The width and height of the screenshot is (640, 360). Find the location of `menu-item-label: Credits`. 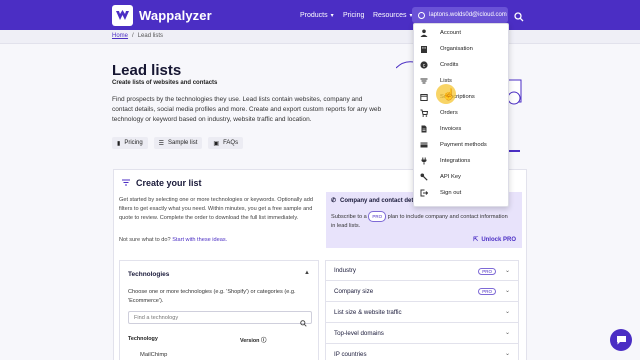

menu-item-label: Credits is located at coordinates (449, 65).